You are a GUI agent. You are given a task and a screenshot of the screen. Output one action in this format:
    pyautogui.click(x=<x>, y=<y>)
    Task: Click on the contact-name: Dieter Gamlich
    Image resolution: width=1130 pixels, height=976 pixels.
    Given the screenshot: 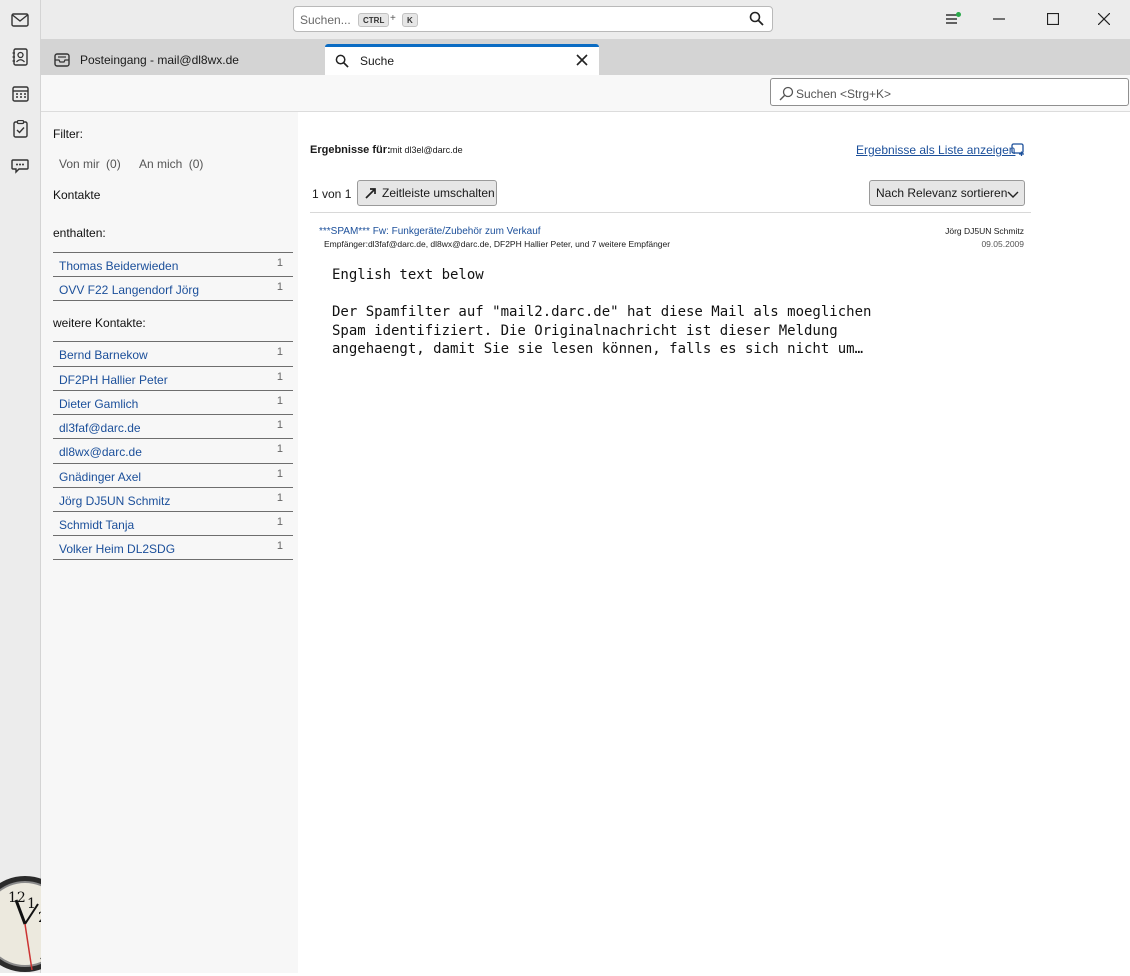 What is the action you would take?
    pyautogui.click(x=99, y=404)
    